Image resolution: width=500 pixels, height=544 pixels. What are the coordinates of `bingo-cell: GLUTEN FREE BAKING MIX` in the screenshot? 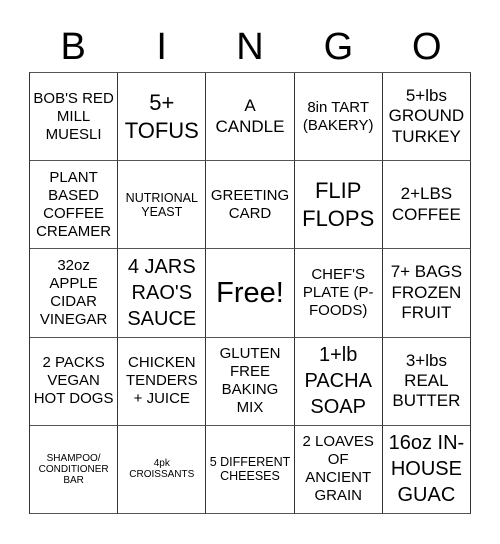 It's located at (250, 381).